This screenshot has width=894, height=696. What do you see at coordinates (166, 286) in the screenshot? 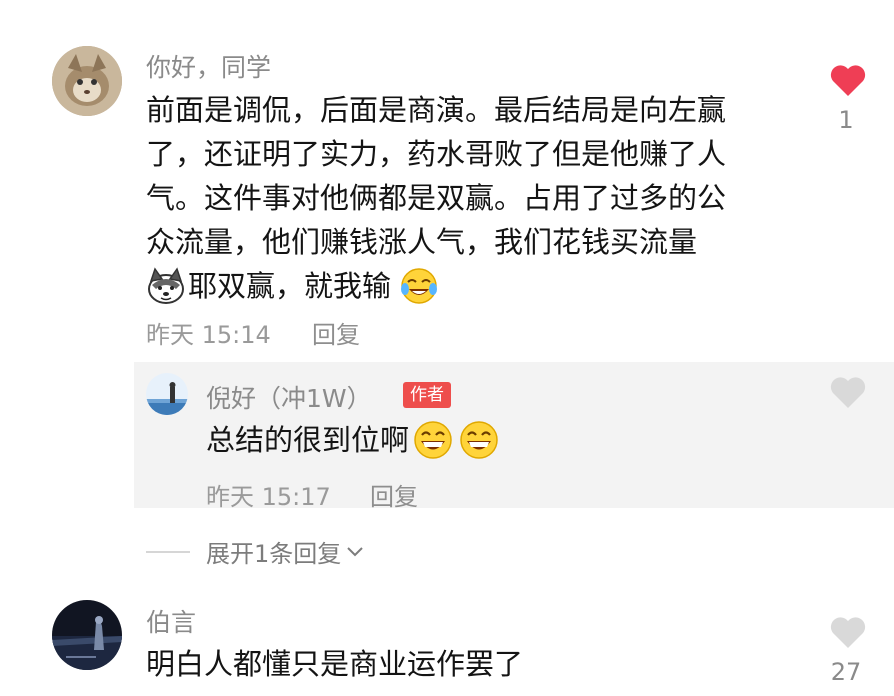
I see `husky-emoji-icon` at bounding box center [166, 286].